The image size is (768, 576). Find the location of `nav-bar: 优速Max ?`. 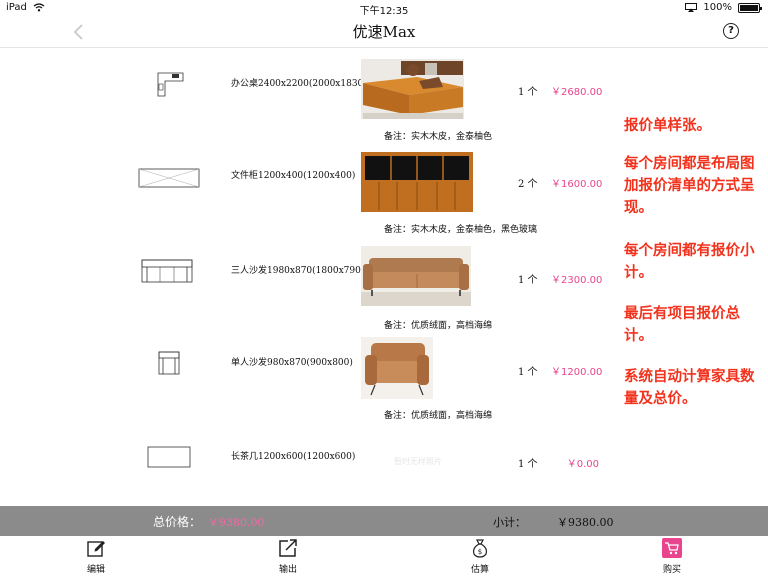

nav-bar: 优速Max ? is located at coordinates (384, 32).